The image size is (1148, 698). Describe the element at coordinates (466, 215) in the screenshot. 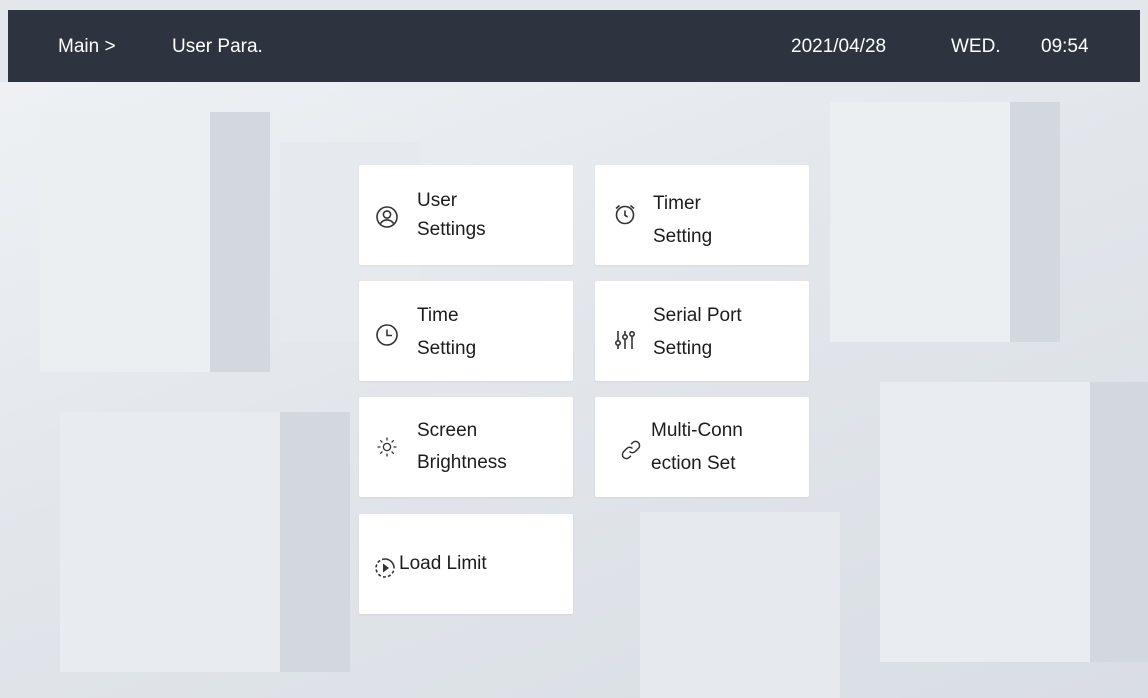

I see `user-settings-button: User Settings` at that location.